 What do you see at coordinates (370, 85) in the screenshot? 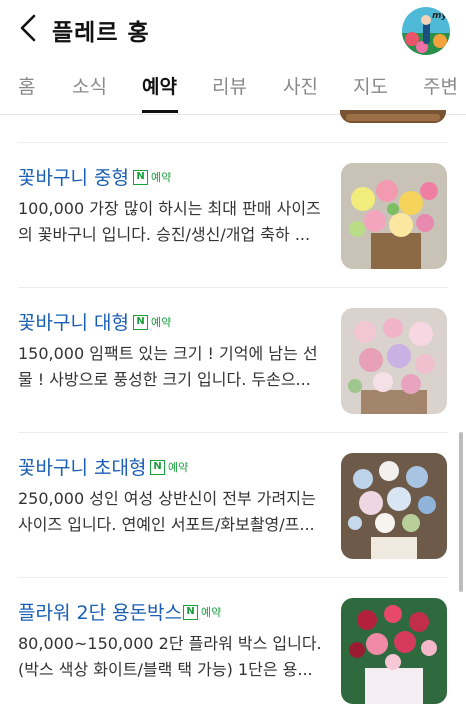
I see `tab-map: 지도` at bounding box center [370, 85].